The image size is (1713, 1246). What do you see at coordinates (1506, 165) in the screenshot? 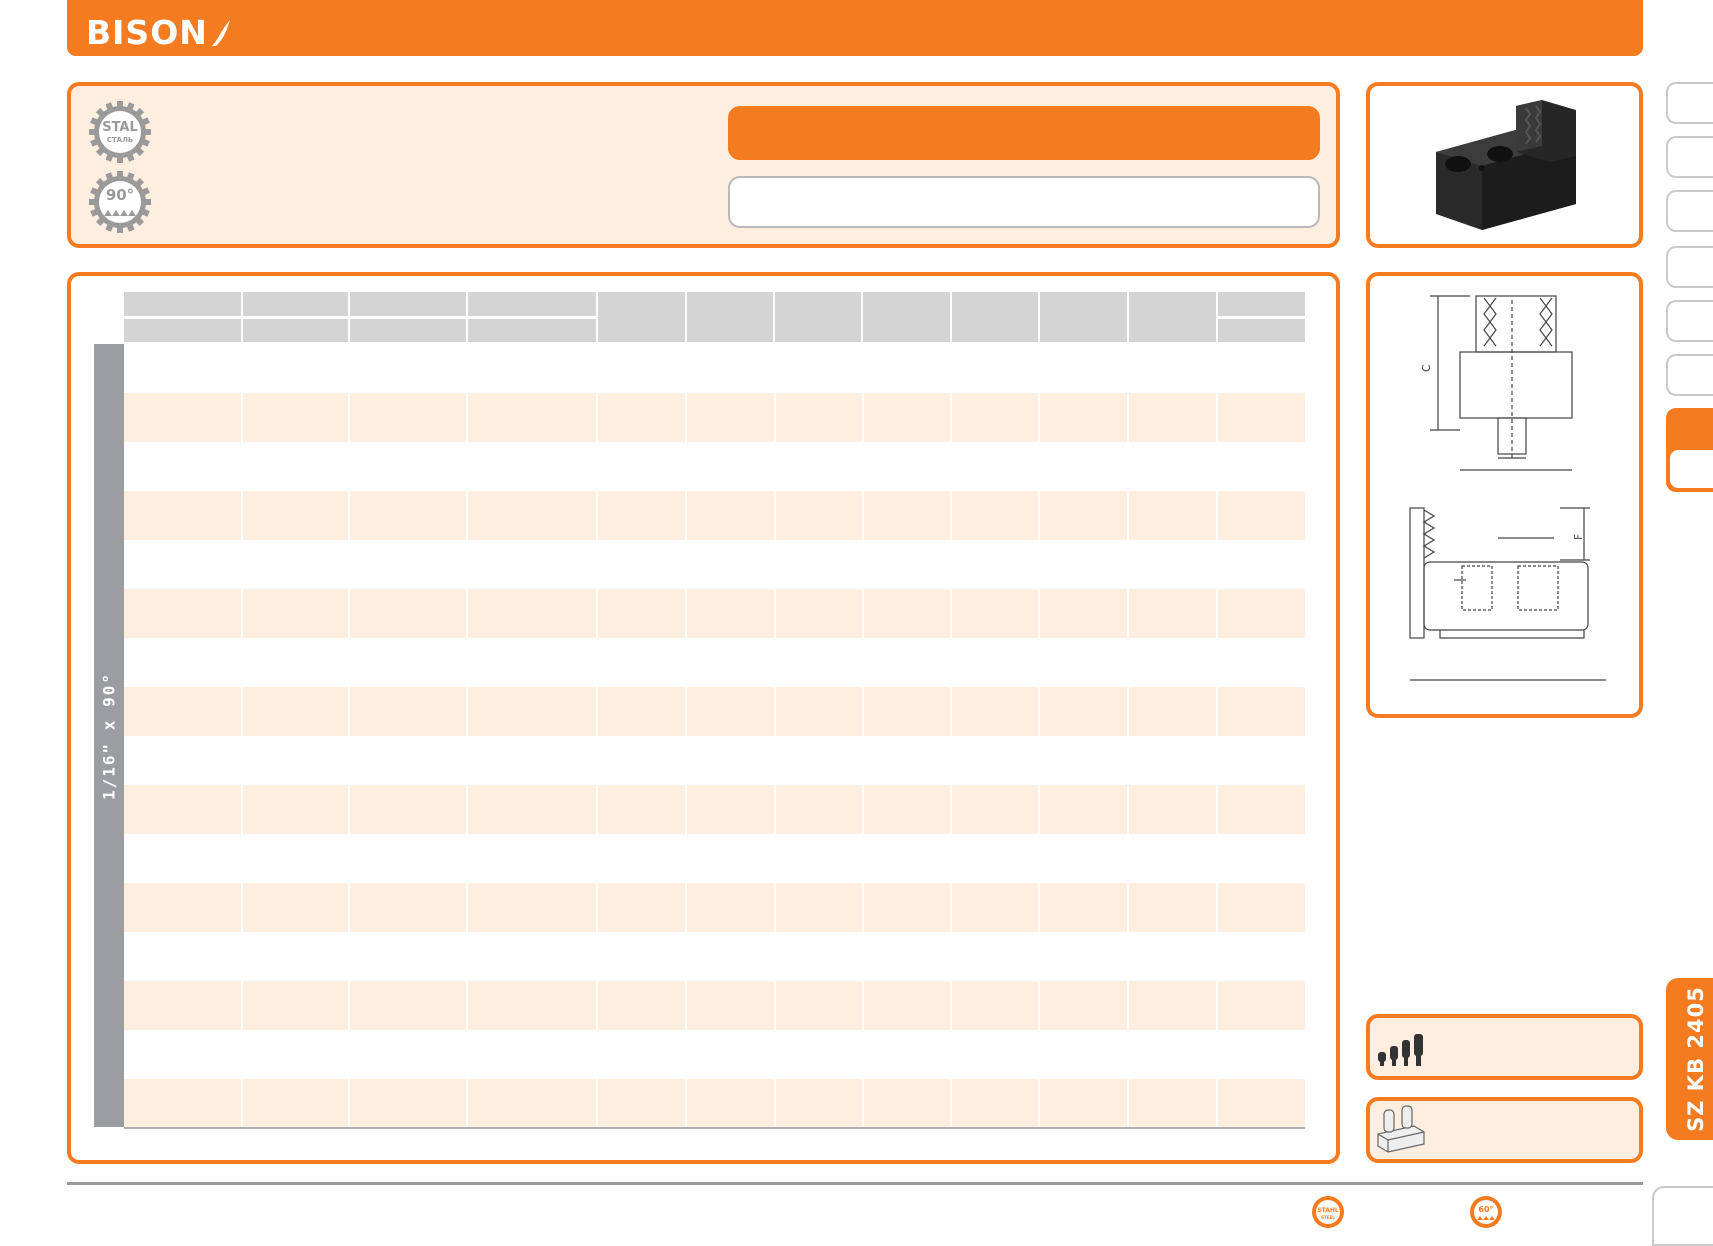
I see `jaw-photo-image` at bounding box center [1506, 165].